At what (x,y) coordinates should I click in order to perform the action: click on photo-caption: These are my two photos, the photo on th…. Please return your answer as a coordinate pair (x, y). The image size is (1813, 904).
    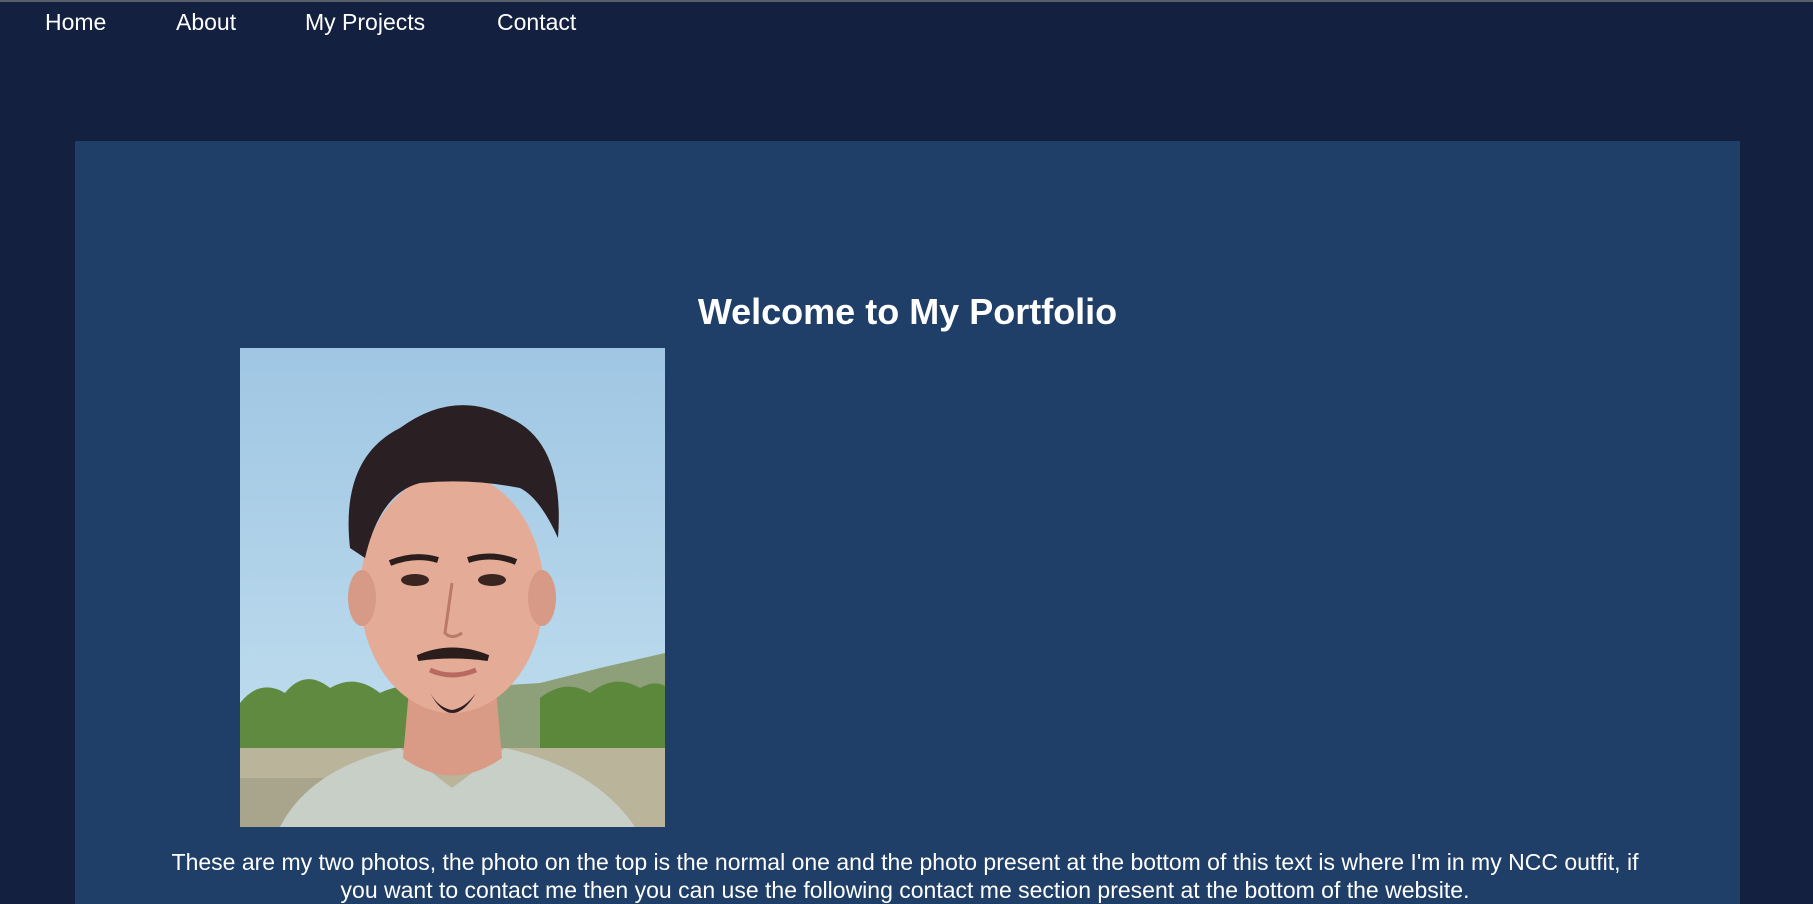
    Looking at the image, I should click on (905, 876).